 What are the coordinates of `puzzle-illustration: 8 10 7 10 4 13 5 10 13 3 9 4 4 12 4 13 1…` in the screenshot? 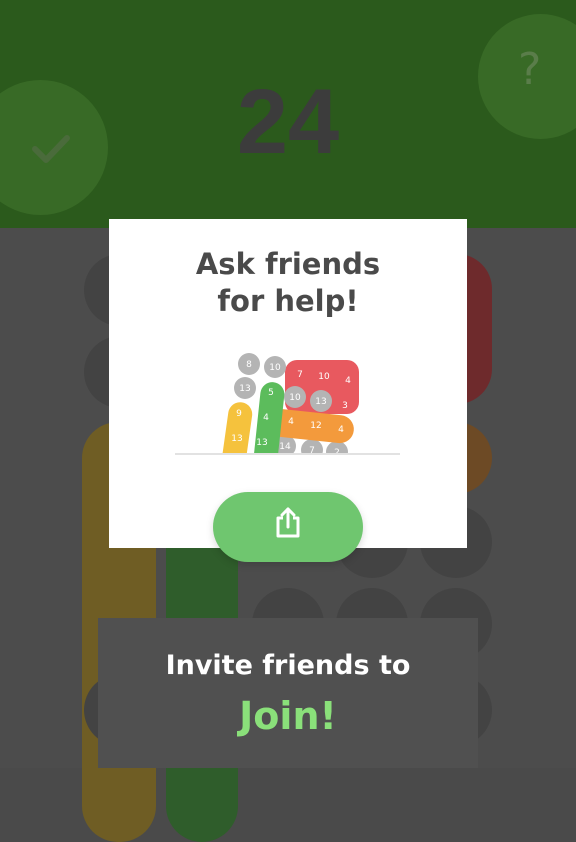 It's located at (287, 406).